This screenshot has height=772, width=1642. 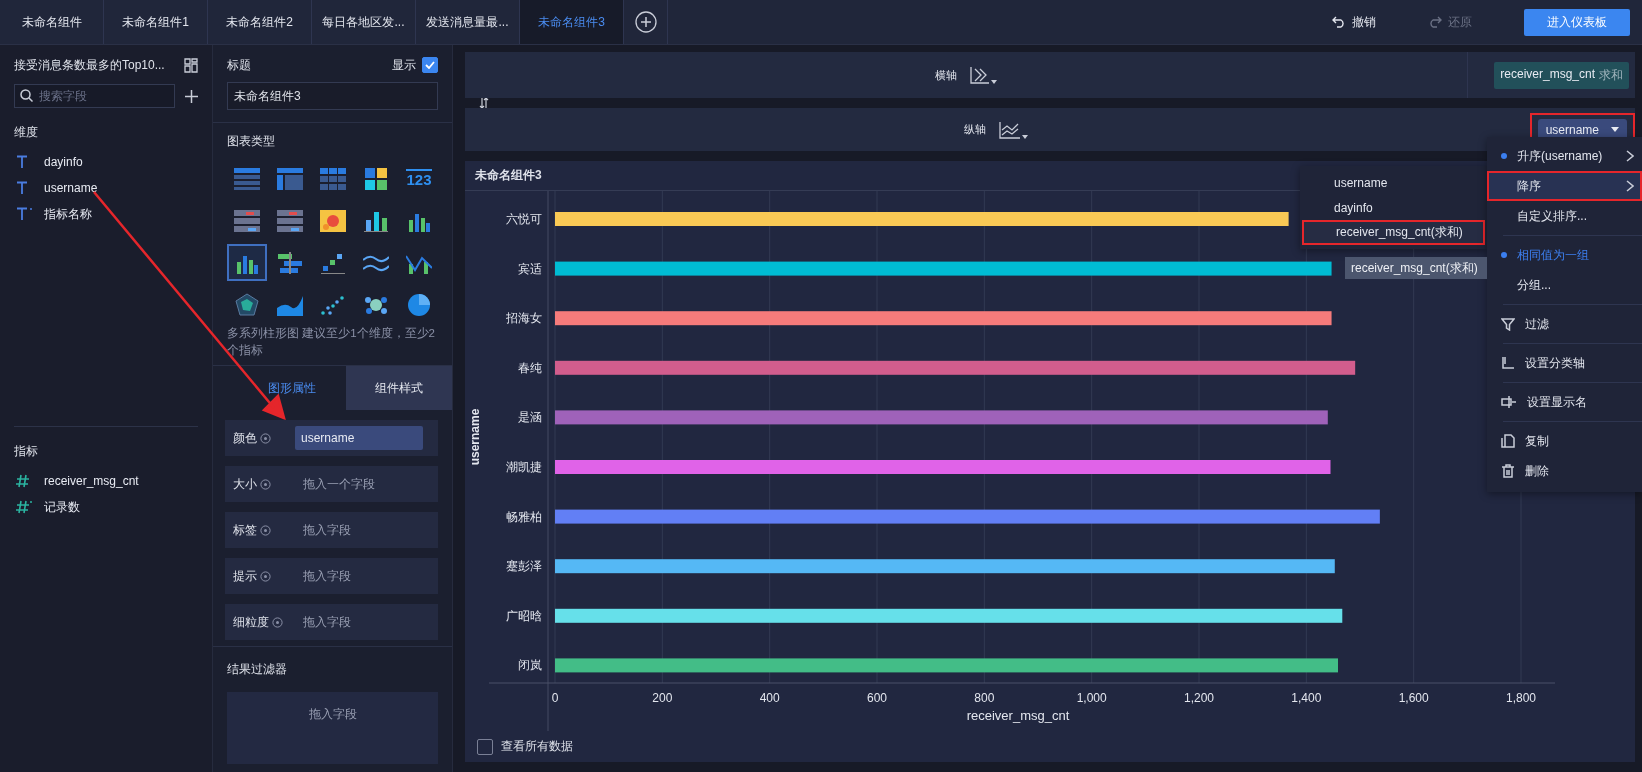 What do you see at coordinates (404, 65) in the screenshot?
I see `checkbox-label: 显示` at bounding box center [404, 65].